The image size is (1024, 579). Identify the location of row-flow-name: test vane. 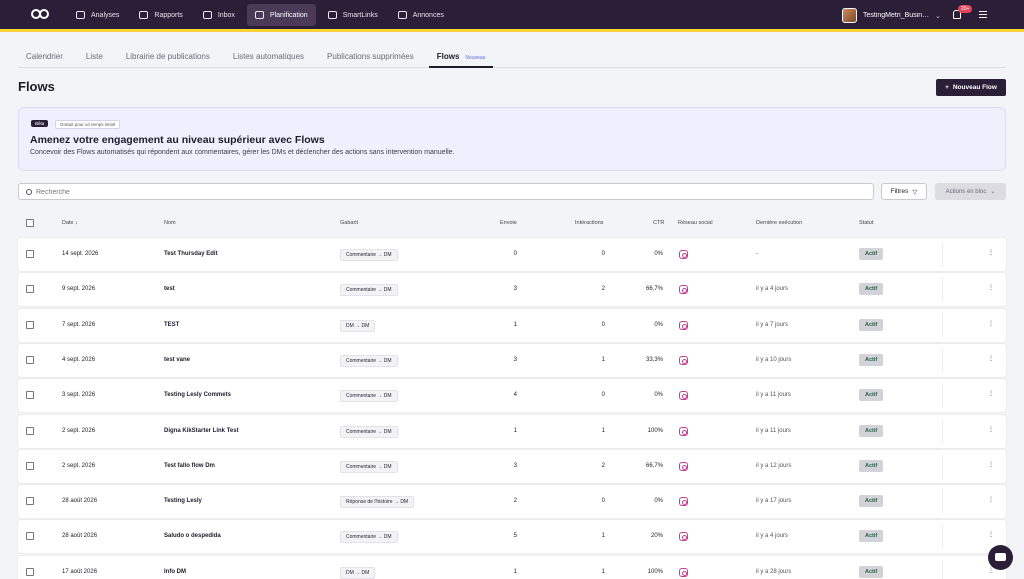
(177, 360).